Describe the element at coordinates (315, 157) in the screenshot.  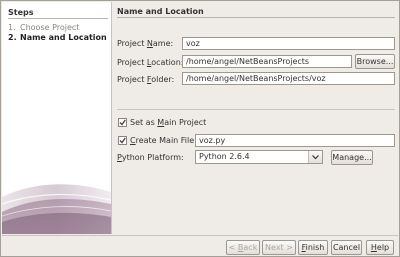
I see `chevron-down-icon` at that location.